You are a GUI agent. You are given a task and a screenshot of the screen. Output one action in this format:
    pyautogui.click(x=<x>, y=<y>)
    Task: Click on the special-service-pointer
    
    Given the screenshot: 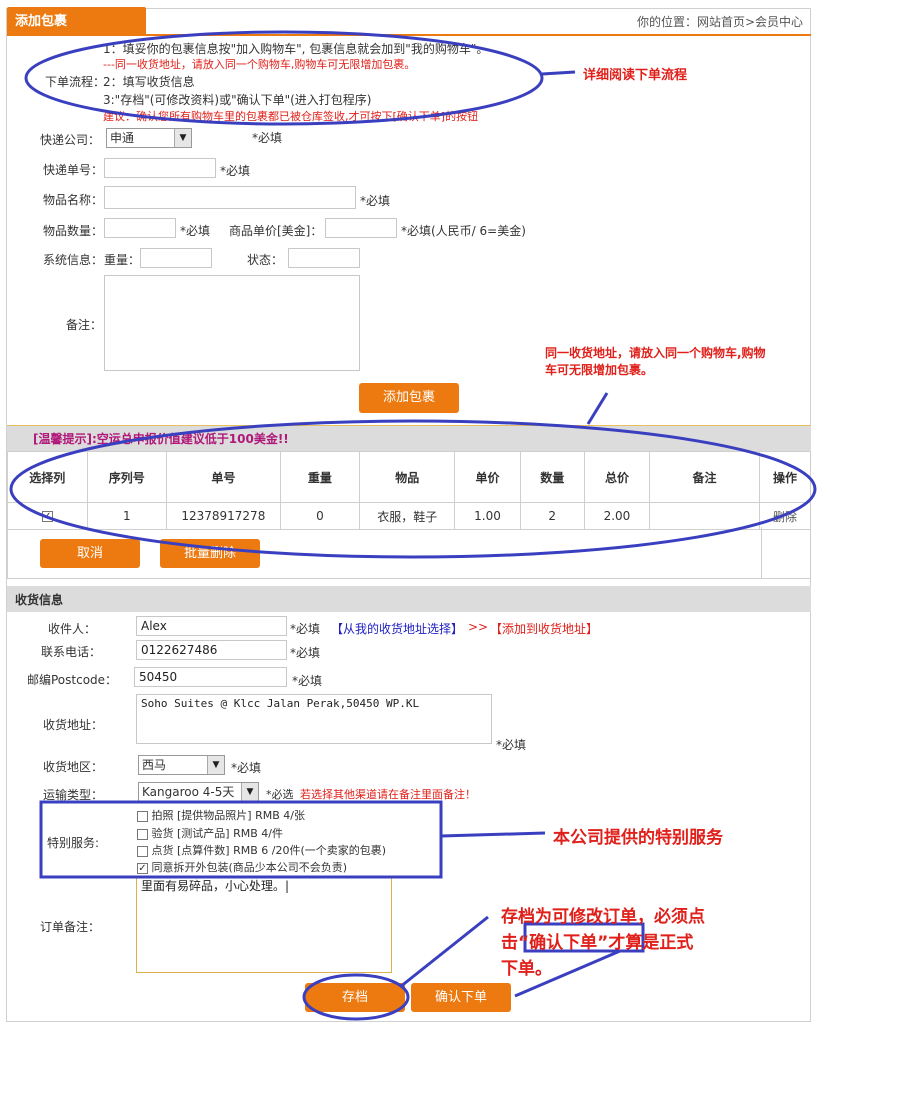 What is the action you would take?
    pyautogui.click(x=493, y=834)
    